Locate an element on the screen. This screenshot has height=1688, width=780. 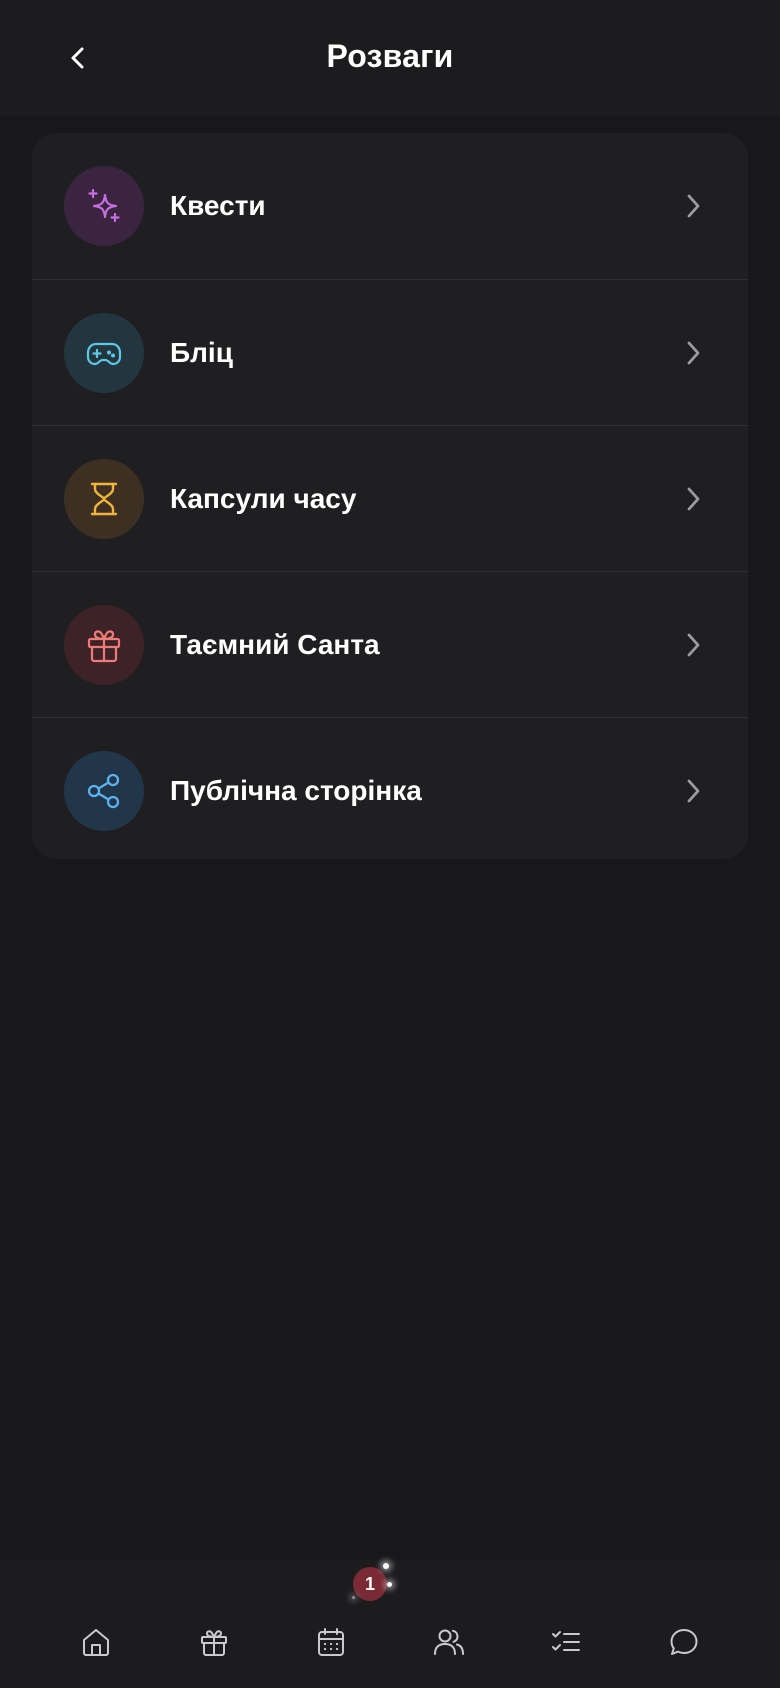
nav-item-gifts is located at coordinates (214, 1642).